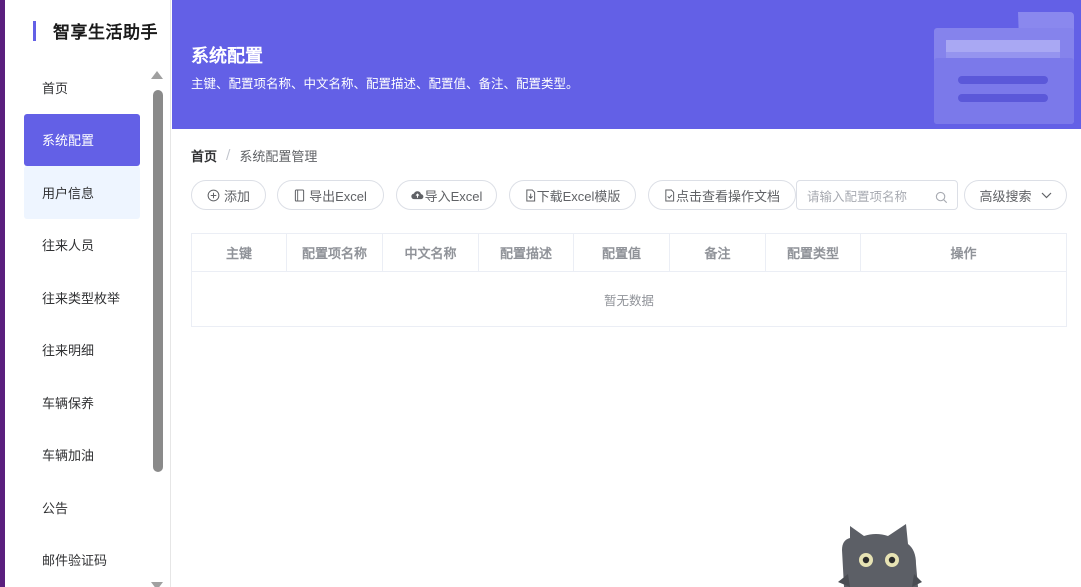  I want to click on export-excel-button: 导出Excel, so click(330, 195).